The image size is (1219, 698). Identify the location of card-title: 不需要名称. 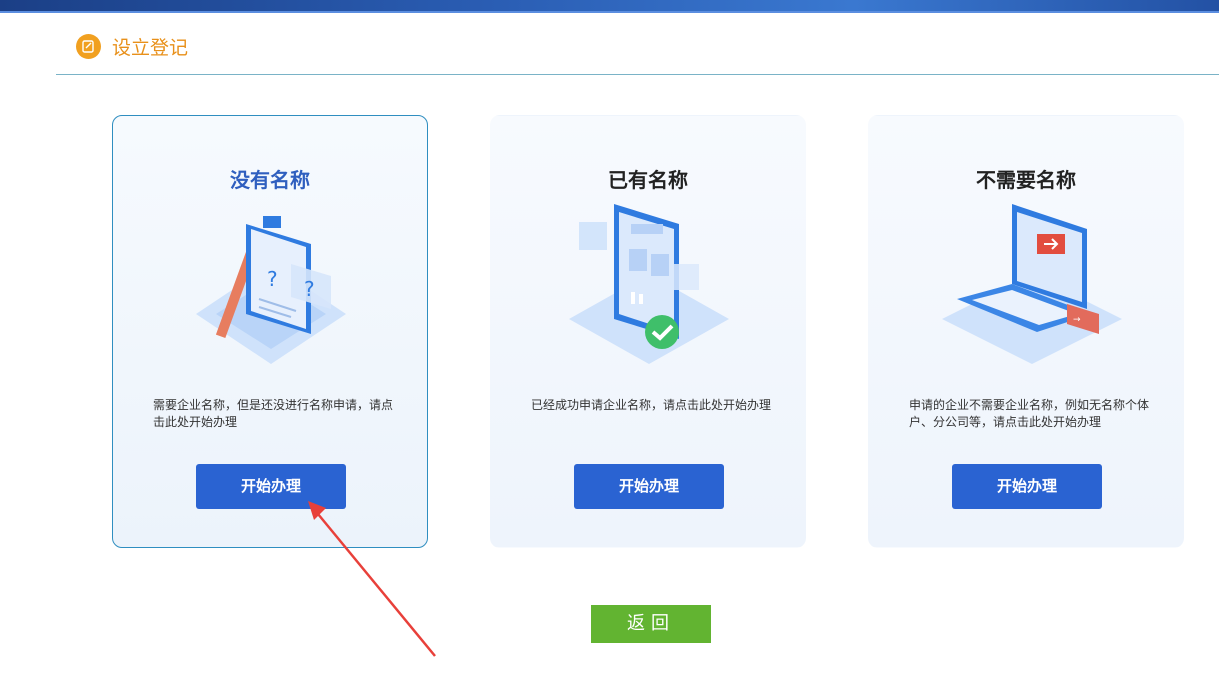
(1026, 180).